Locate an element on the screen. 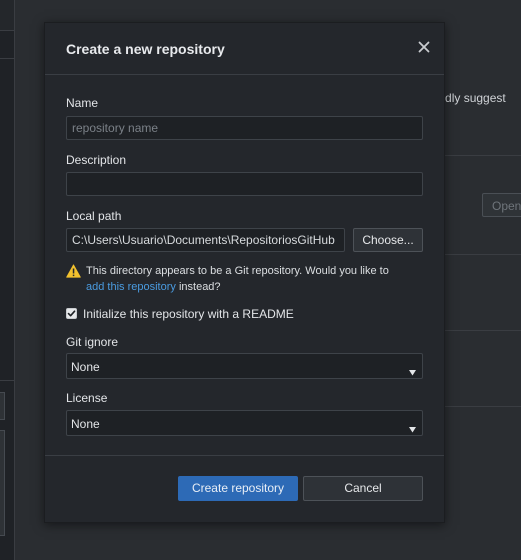 The height and width of the screenshot is (560, 521). dialog-header: Create a new repository is located at coordinates (244, 49).